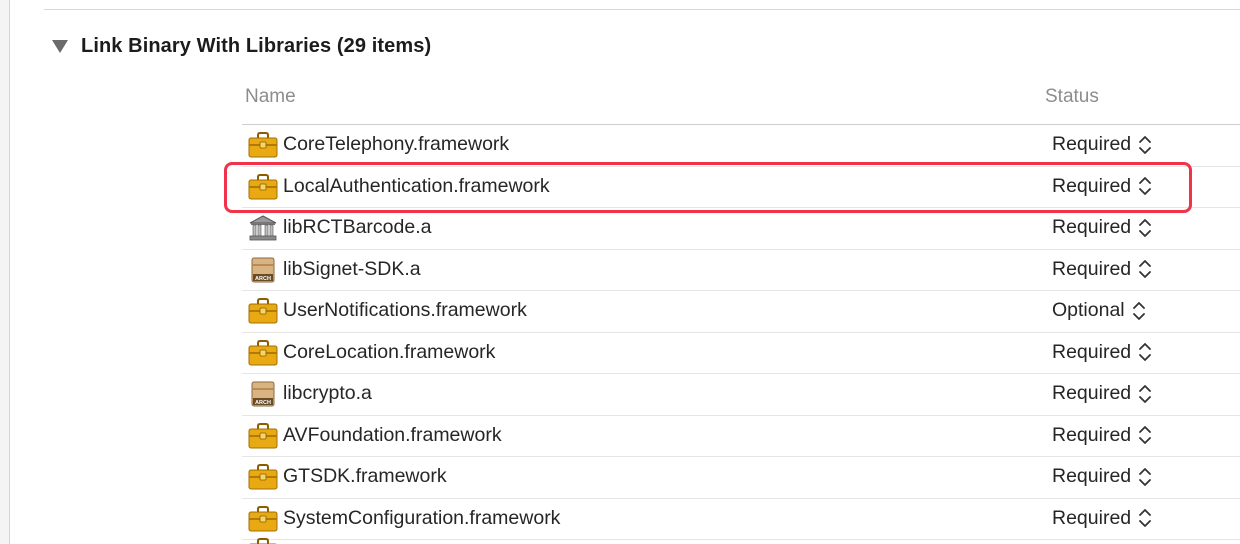  Describe the element at coordinates (256, 45) in the screenshot. I see `section-title: Link Binary With Libraries (29 items)` at that location.